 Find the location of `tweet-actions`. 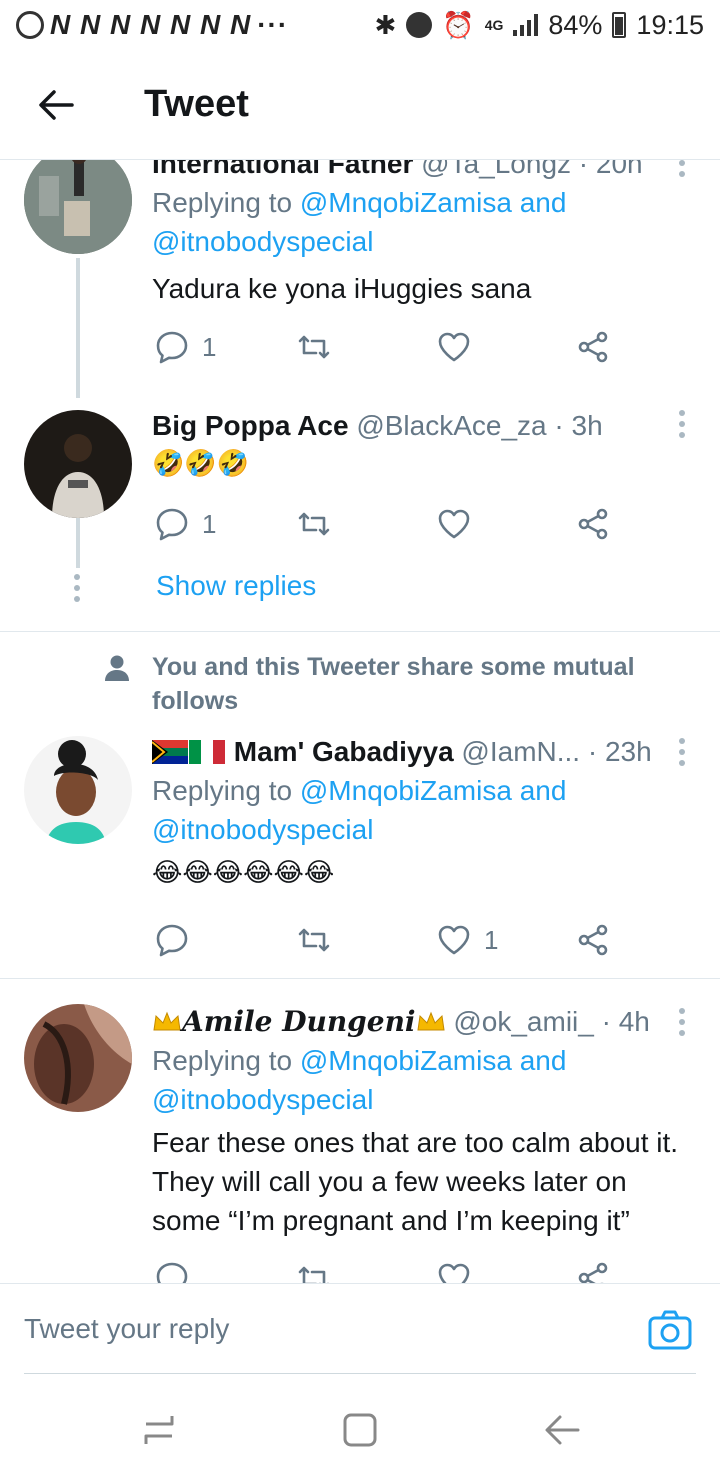

tweet-actions is located at coordinates (392, 1269).